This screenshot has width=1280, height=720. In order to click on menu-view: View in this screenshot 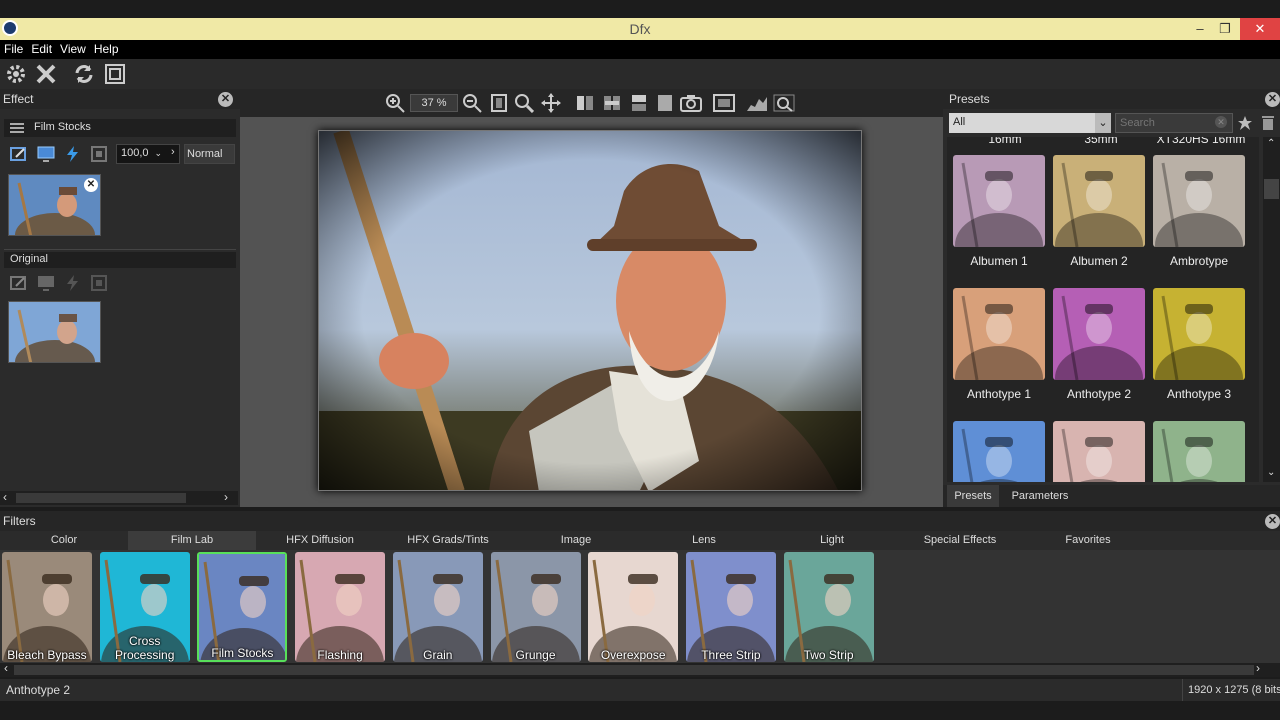, I will do `click(73, 48)`.